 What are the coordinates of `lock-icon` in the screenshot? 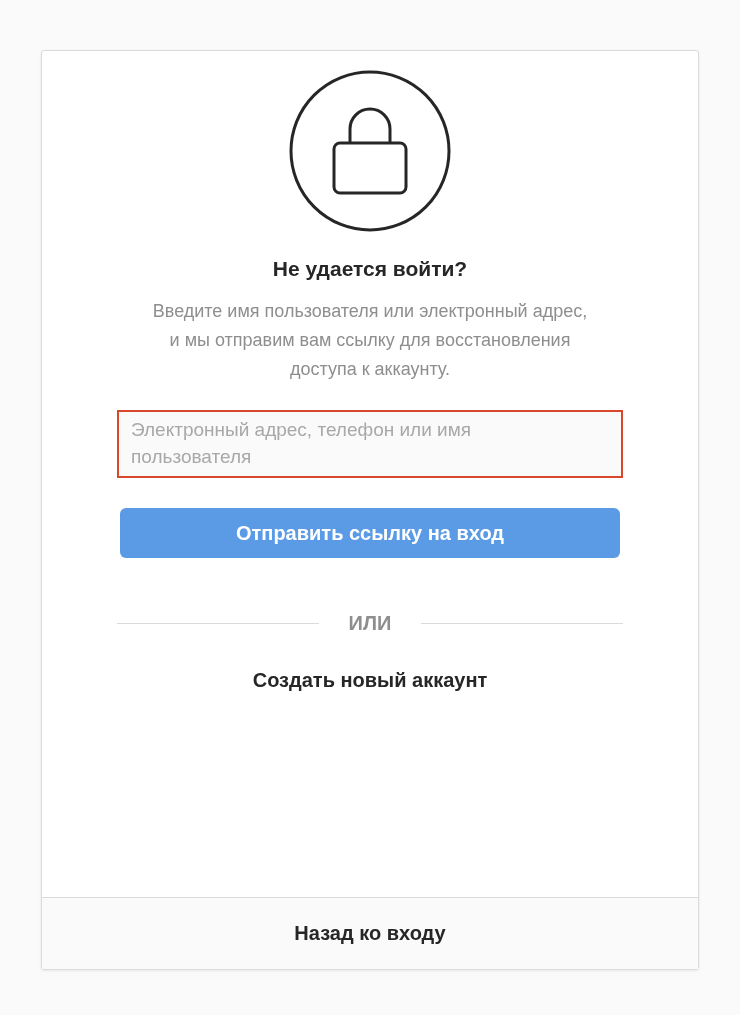 It's located at (370, 151).